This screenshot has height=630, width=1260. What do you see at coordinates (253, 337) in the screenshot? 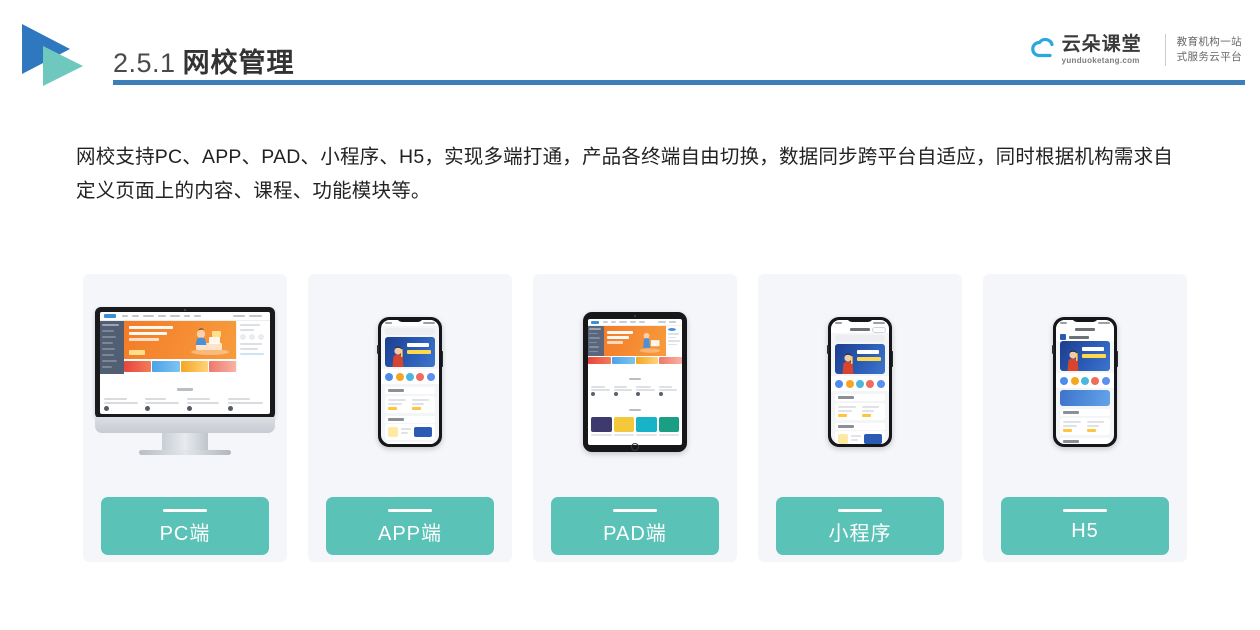
I see `web-quick-icons` at bounding box center [253, 337].